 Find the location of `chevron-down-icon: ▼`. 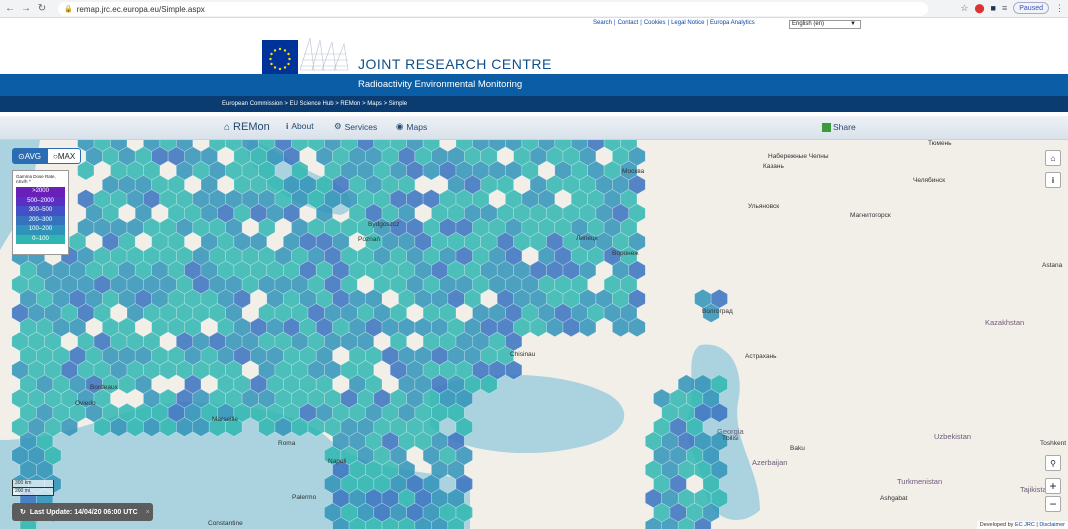

chevron-down-icon: ▼ is located at coordinates (853, 24).